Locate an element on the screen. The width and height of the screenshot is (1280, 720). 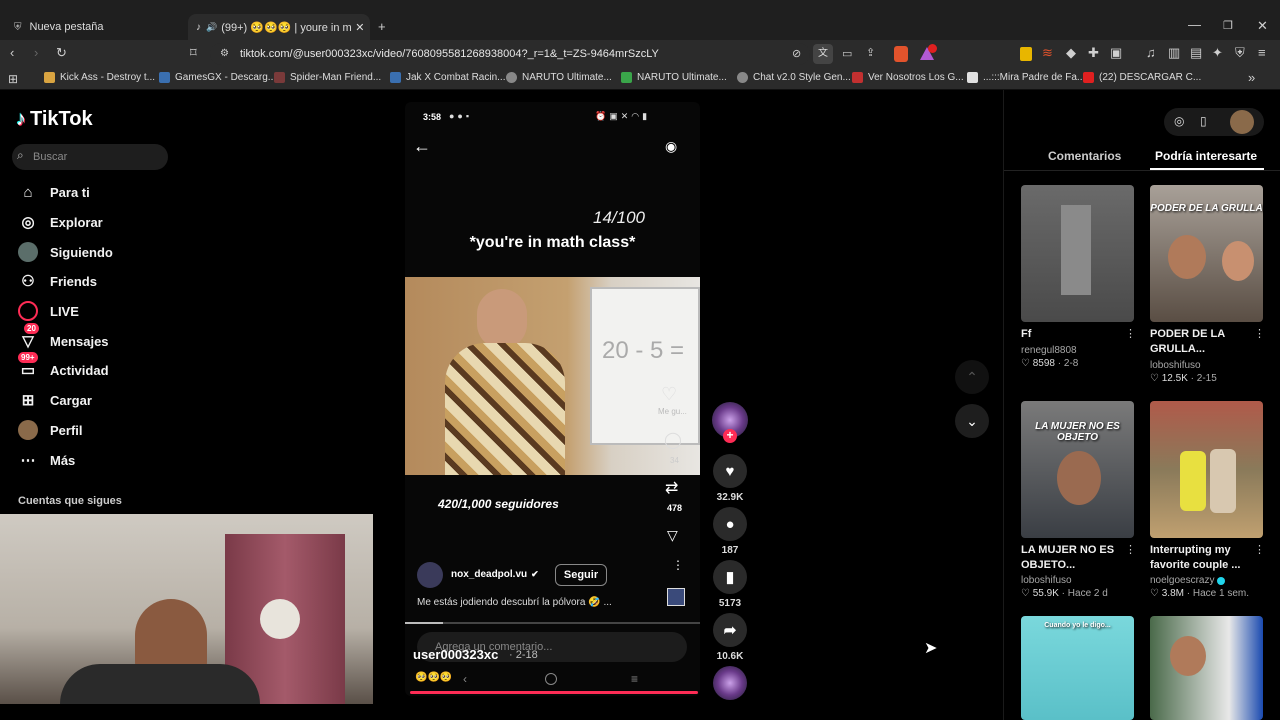
sound-thumbnail is located at coordinates (676, 597).